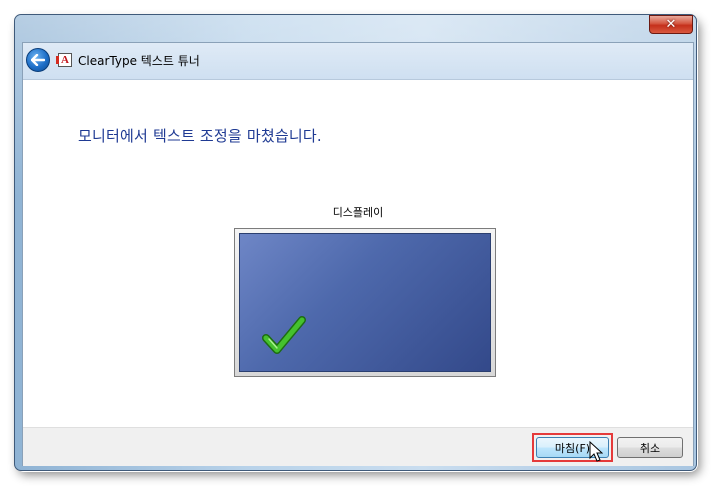 The height and width of the screenshot is (493, 720). I want to click on back-arrow-icon, so click(38, 60).